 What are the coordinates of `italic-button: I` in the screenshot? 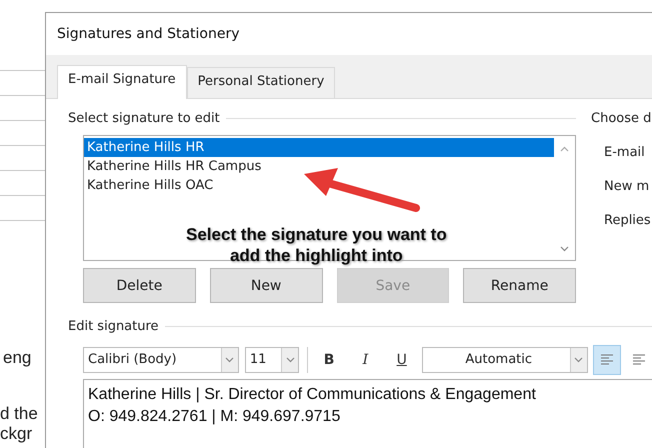 It's located at (365, 360).